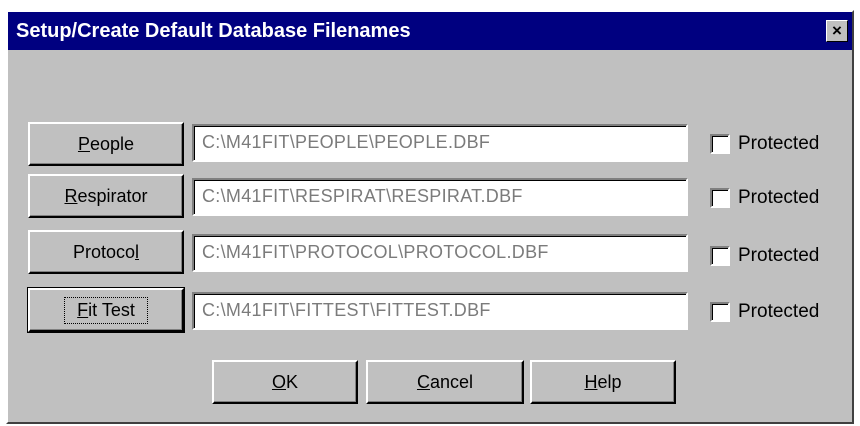 The height and width of the screenshot is (426, 860). I want to click on cancel-button-label: Cancel, so click(445, 381).